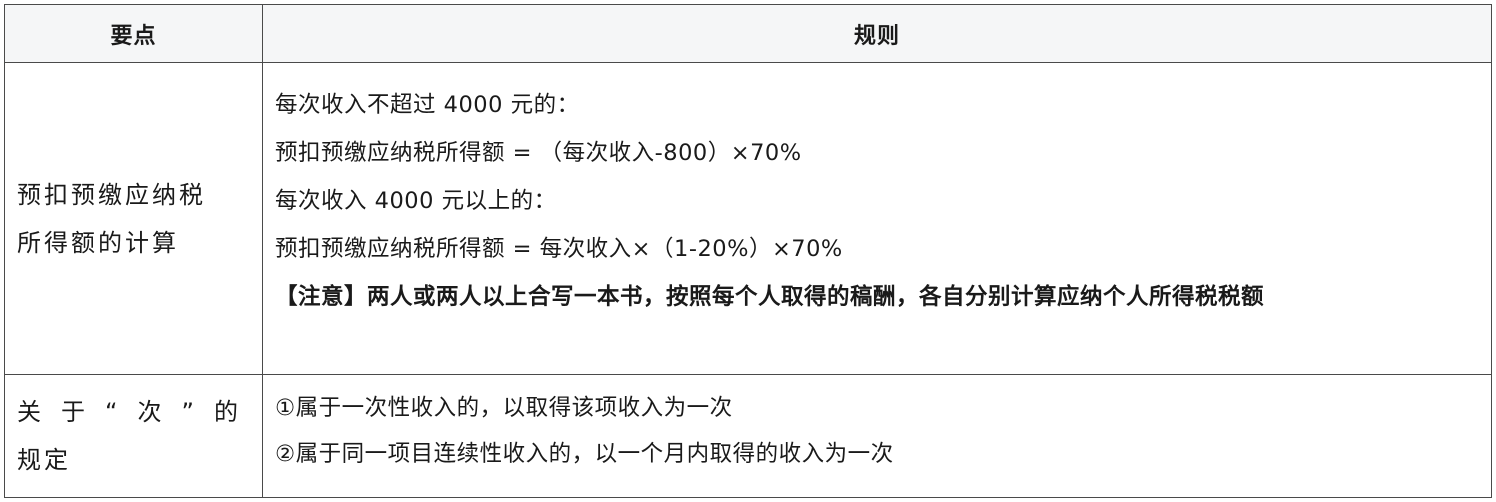 The width and height of the screenshot is (1496, 502). I want to click on point-char: 的, so click(227, 412).